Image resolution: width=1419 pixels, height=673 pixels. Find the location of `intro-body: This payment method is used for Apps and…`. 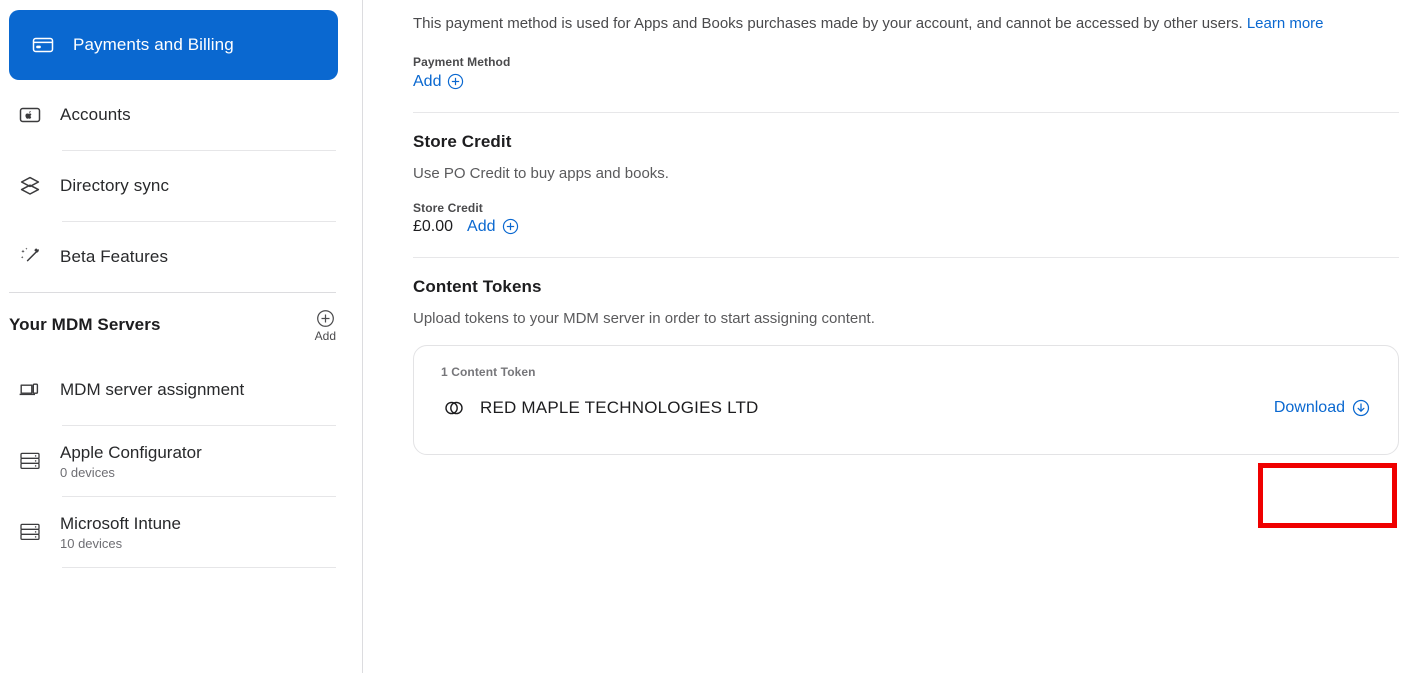

intro-body: This payment method is used for Apps and… is located at coordinates (830, 23).